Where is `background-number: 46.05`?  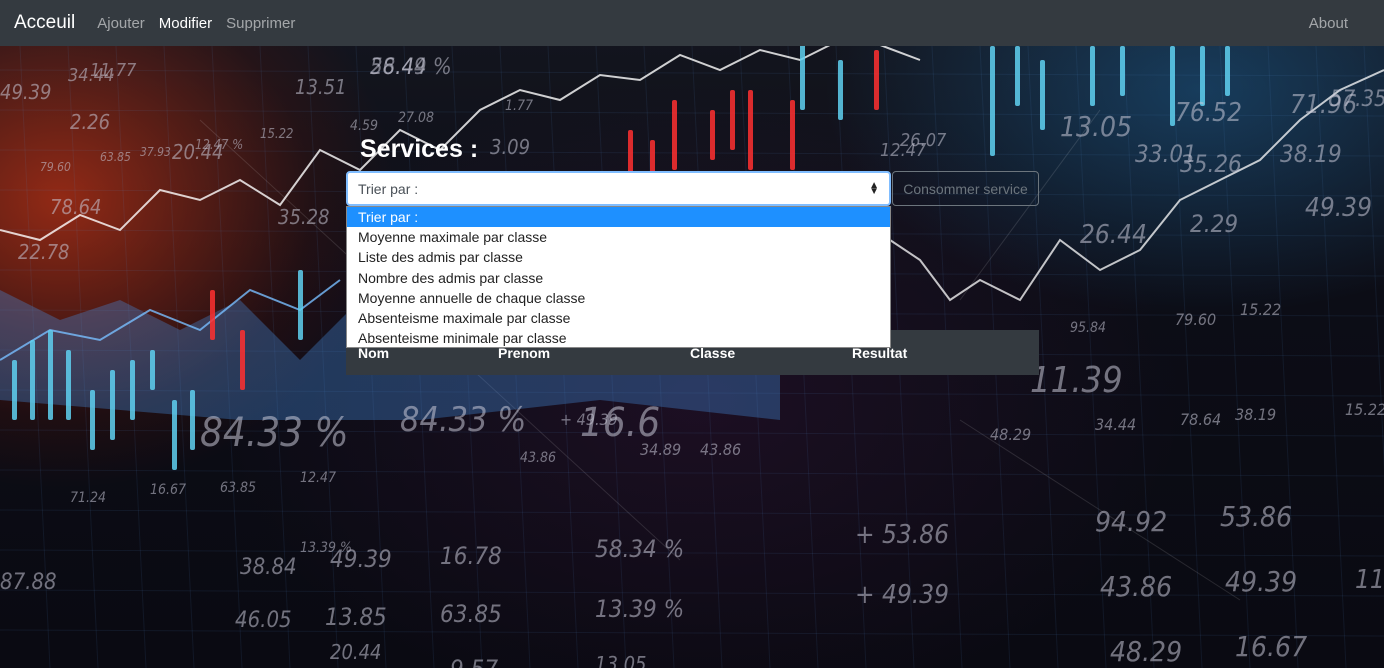
background-number: 46.05 is located at coordinates (263, 620).